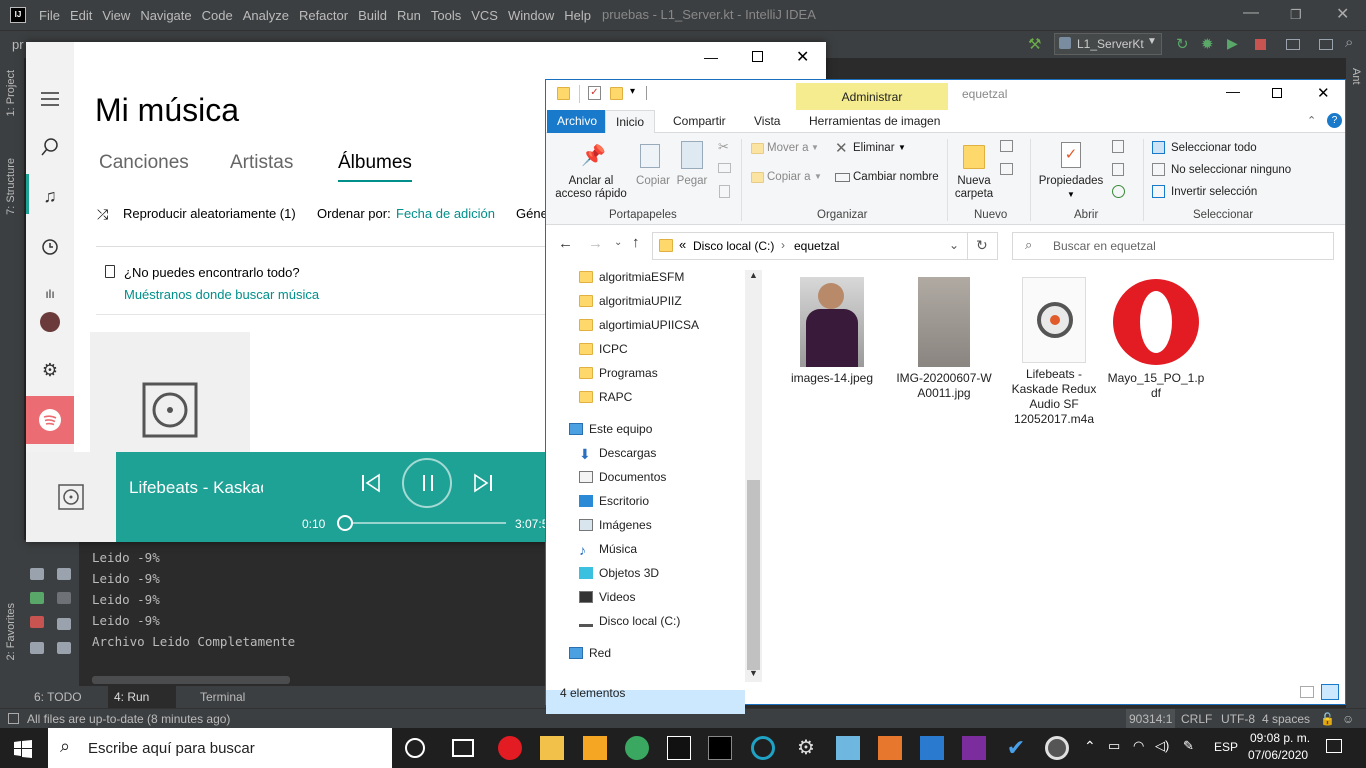  What do you see at coordinates (603, 349) in the screenshot?
I see `nav-folder: ICPC` at bounding box center [603, 349].